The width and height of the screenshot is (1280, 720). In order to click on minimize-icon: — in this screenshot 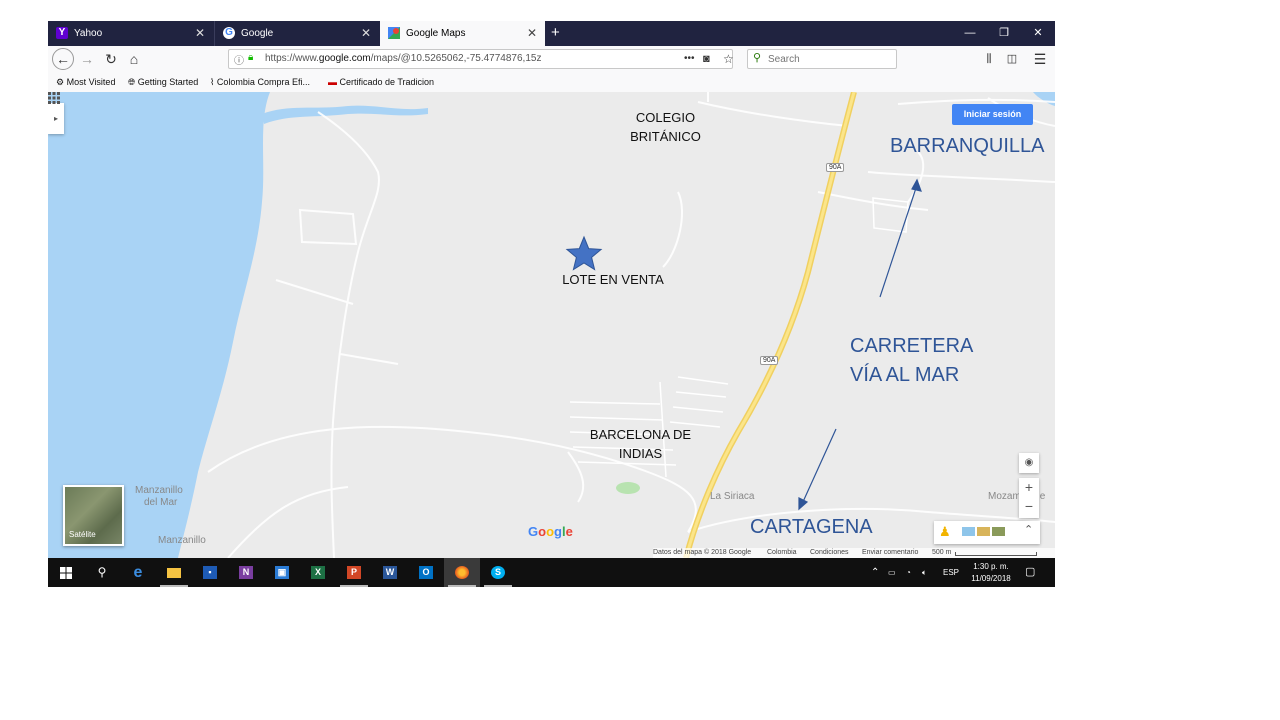, I will do `click(970, 33)`.